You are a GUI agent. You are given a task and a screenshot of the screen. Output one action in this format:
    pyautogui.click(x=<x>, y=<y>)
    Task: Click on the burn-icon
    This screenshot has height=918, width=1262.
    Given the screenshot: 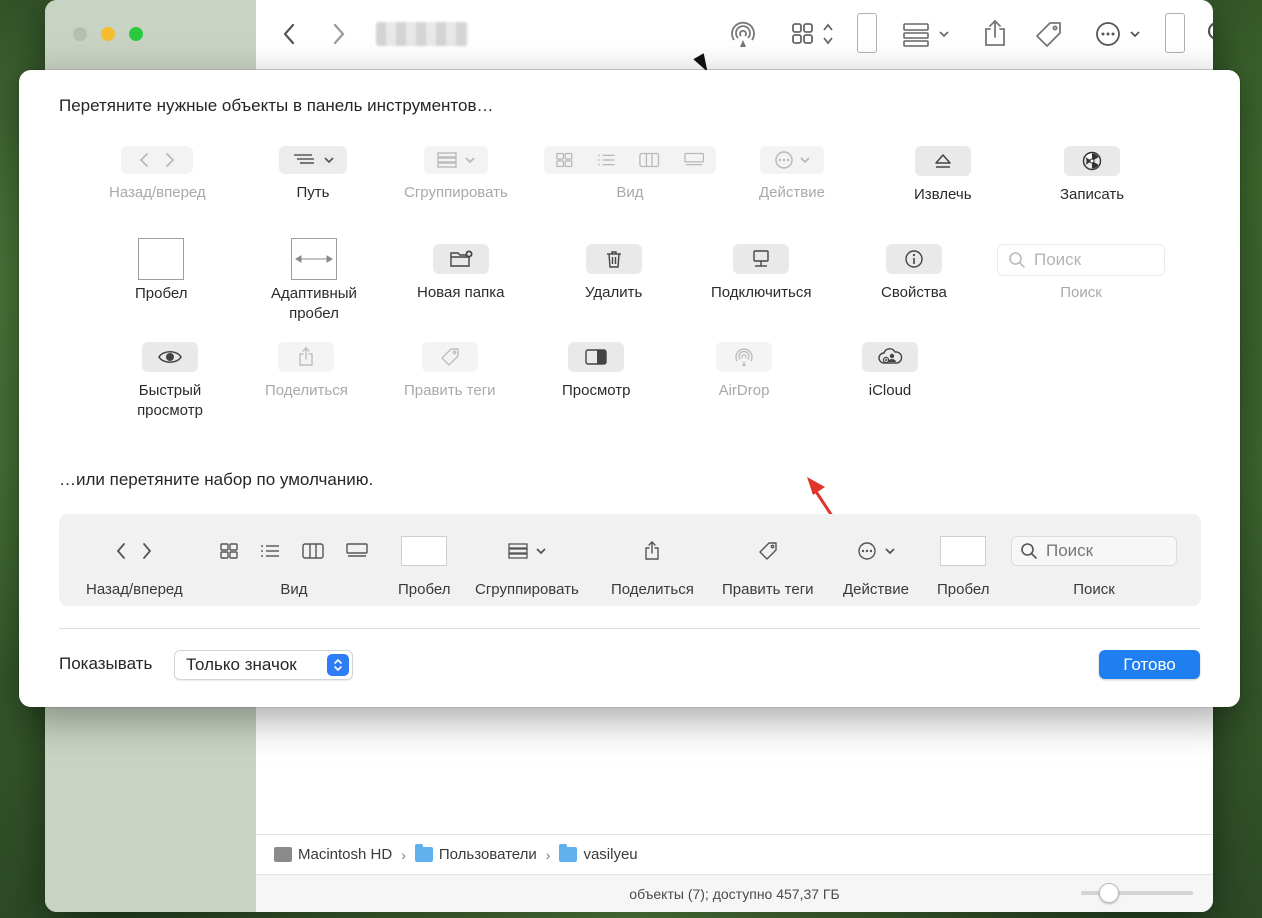 What is the action you would take?
    pyautogui.click(x=1092, y=161)
    